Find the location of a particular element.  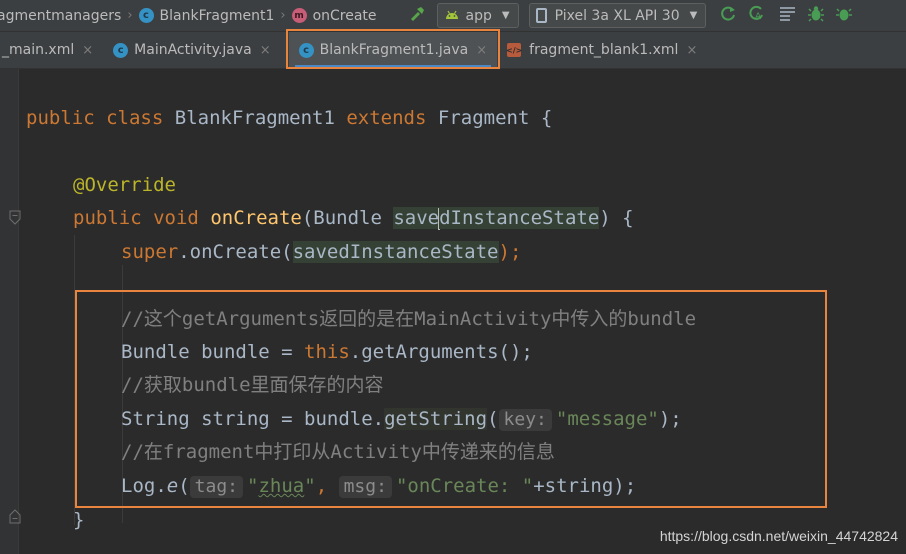

code-line-bundle: Bundle bundle = this.getArguments(); is located at coordinates (327, 352).